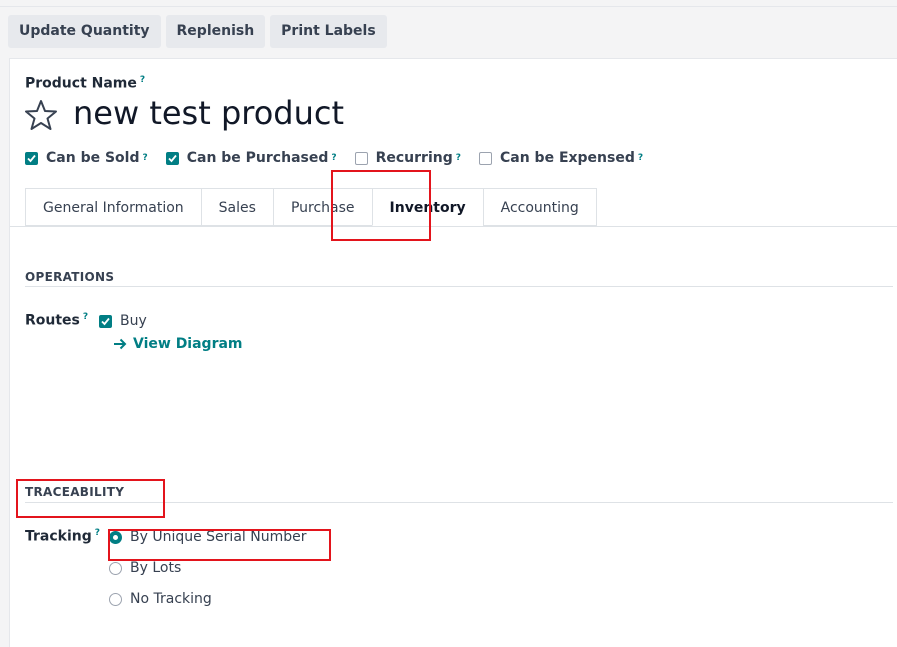 Image resolution: width=897 pixels, height=647 pixels. What do you see at coordinates (414, 158) in the screenshot?
I see `option-label: Recurring` at bounding box center [414, 158].